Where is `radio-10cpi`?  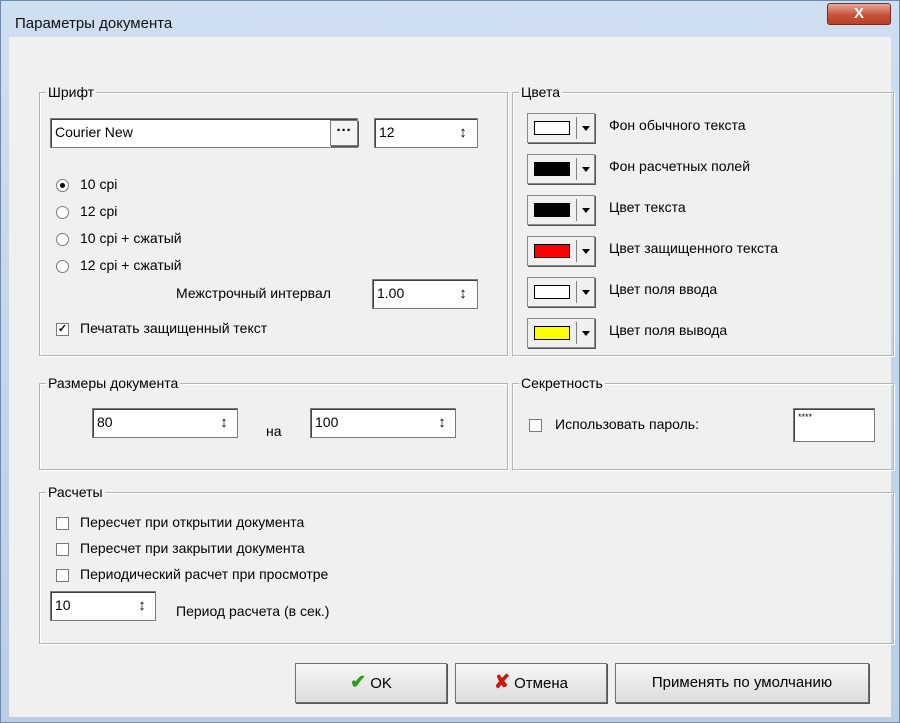 radio-10cpi is located at coordinates (62, 185).